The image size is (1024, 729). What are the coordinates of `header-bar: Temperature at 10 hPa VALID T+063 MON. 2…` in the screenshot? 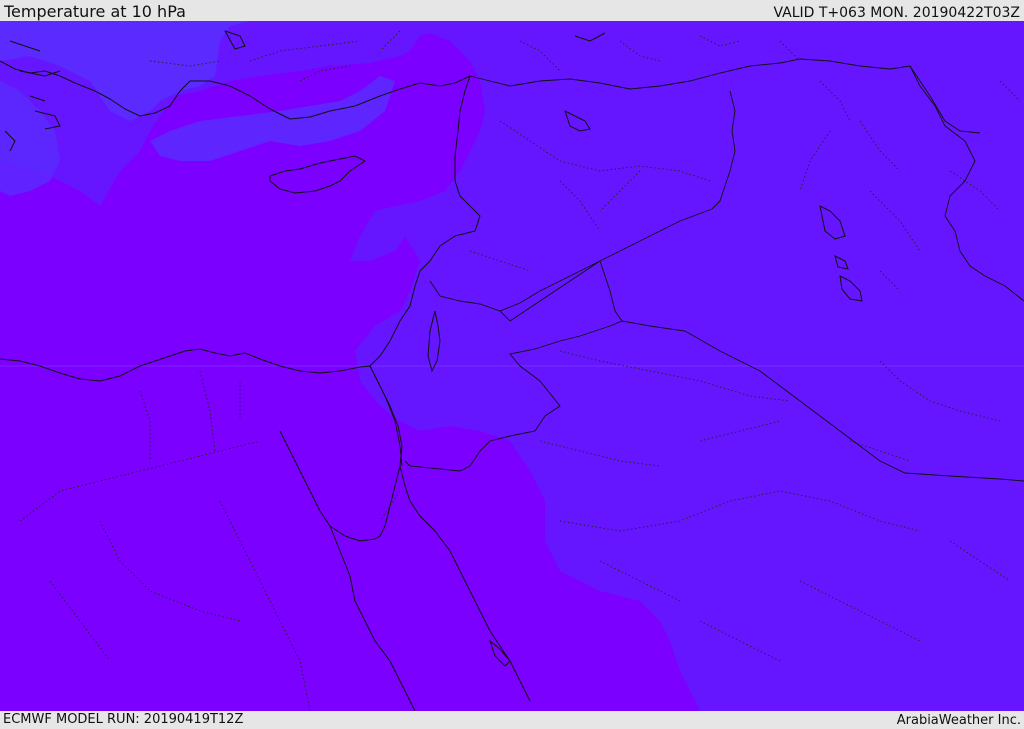 It's located at (512, 10).